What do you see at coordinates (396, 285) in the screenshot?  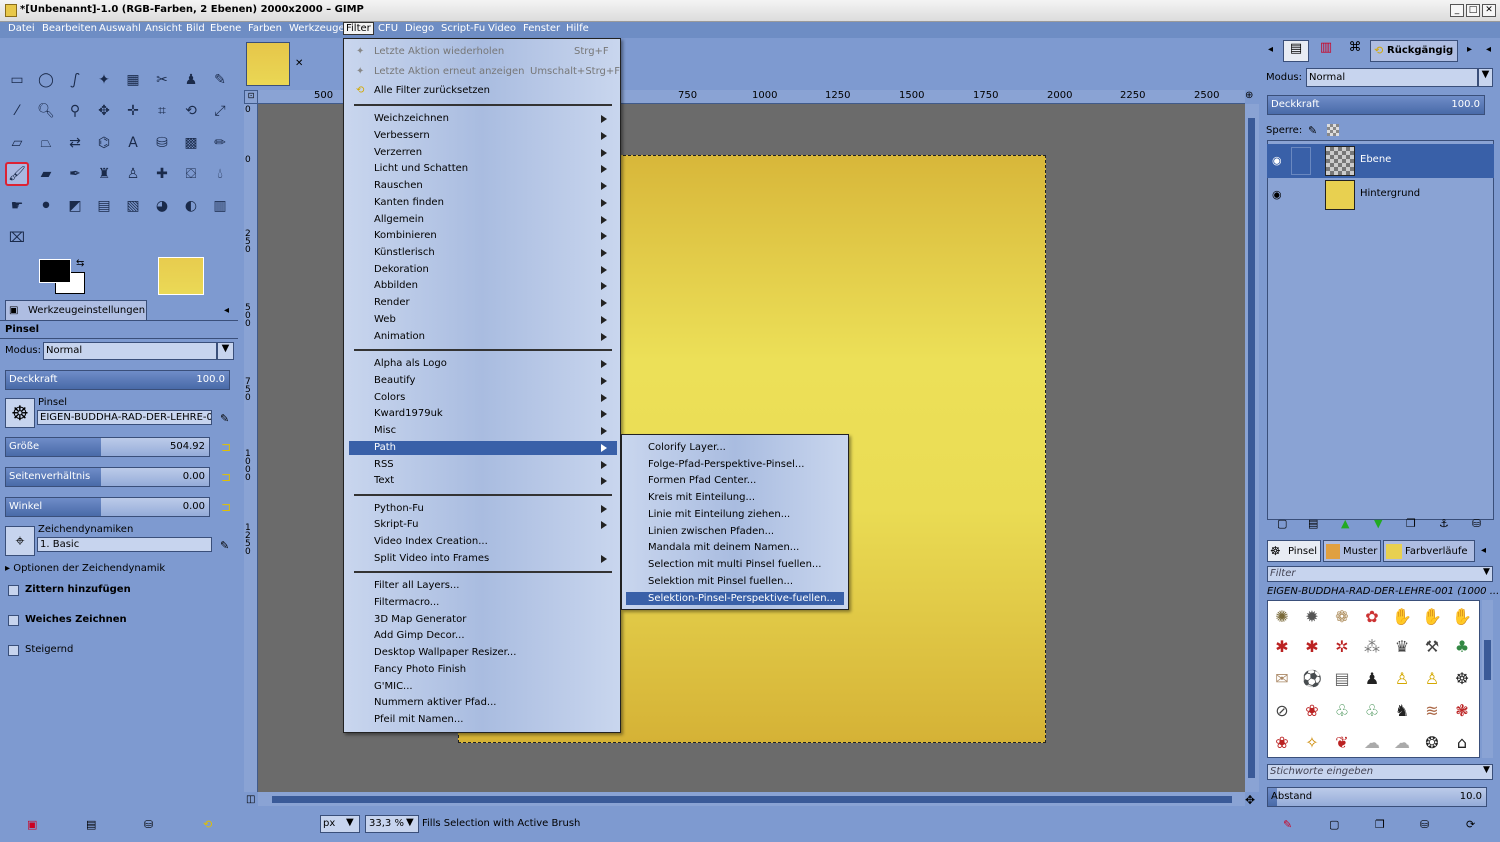 I see `menu-item-map: Abbilden` at bounding box center [396, 285].